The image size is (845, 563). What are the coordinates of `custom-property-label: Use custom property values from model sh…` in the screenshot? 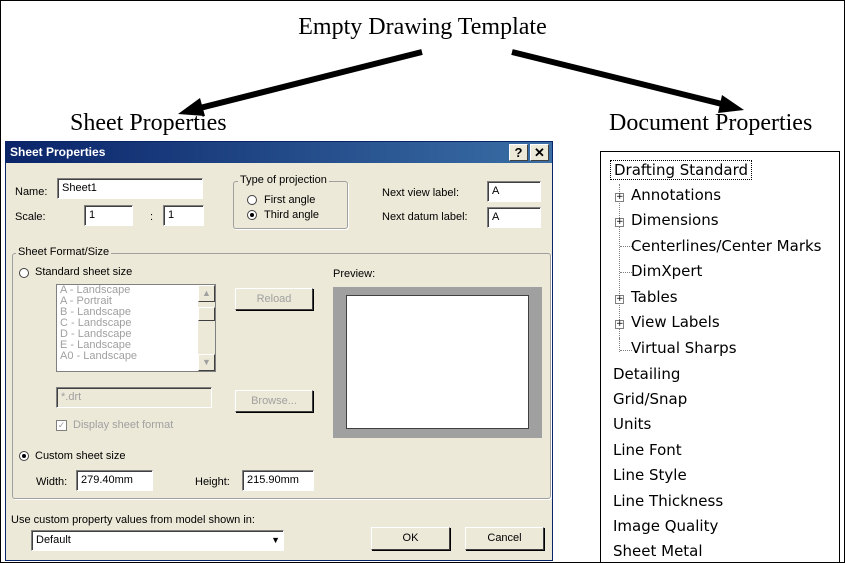 It's located at (133, 520).